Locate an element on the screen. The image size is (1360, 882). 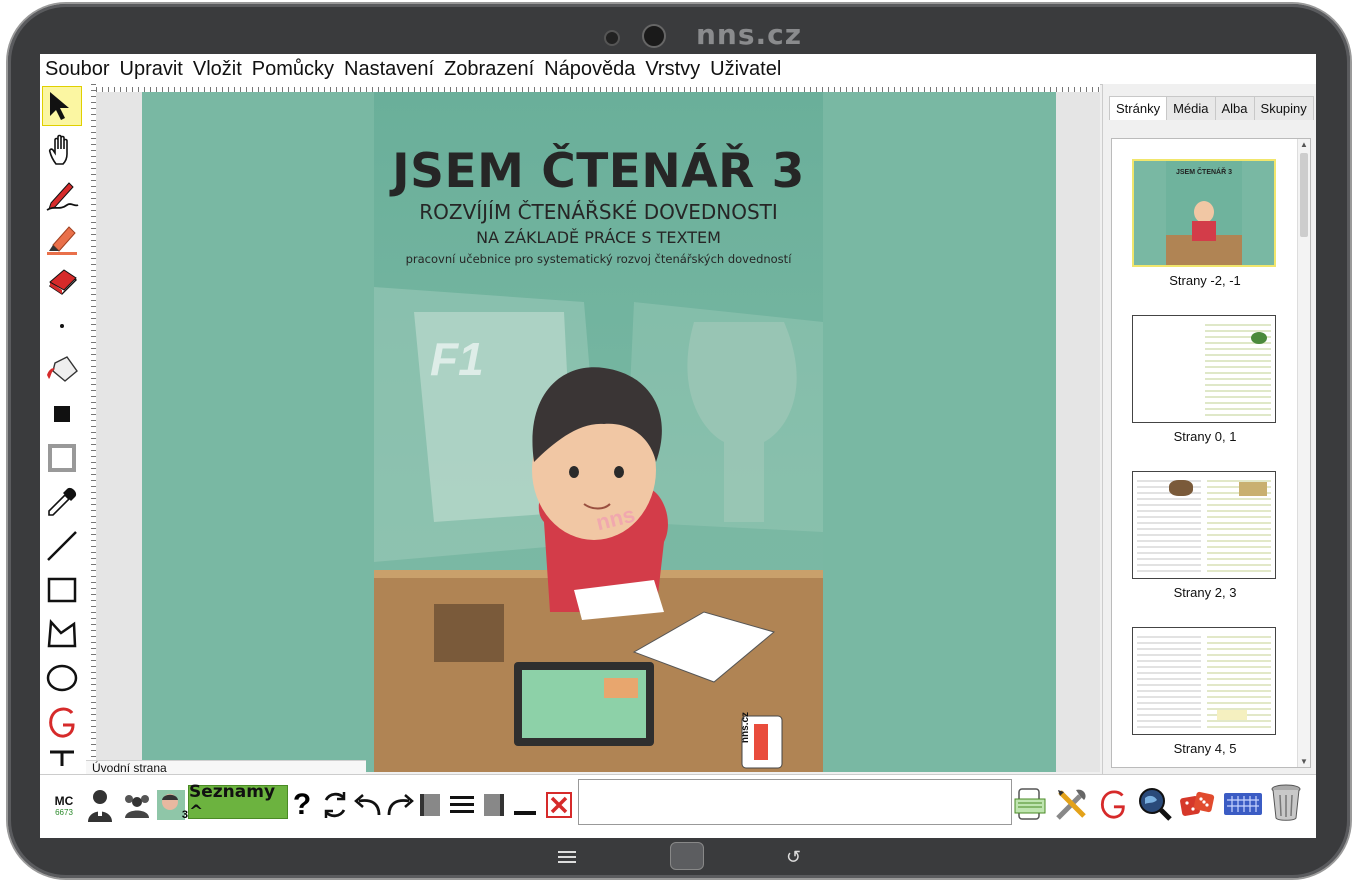
class-icon: 3 is located at coordinates (172, 805).